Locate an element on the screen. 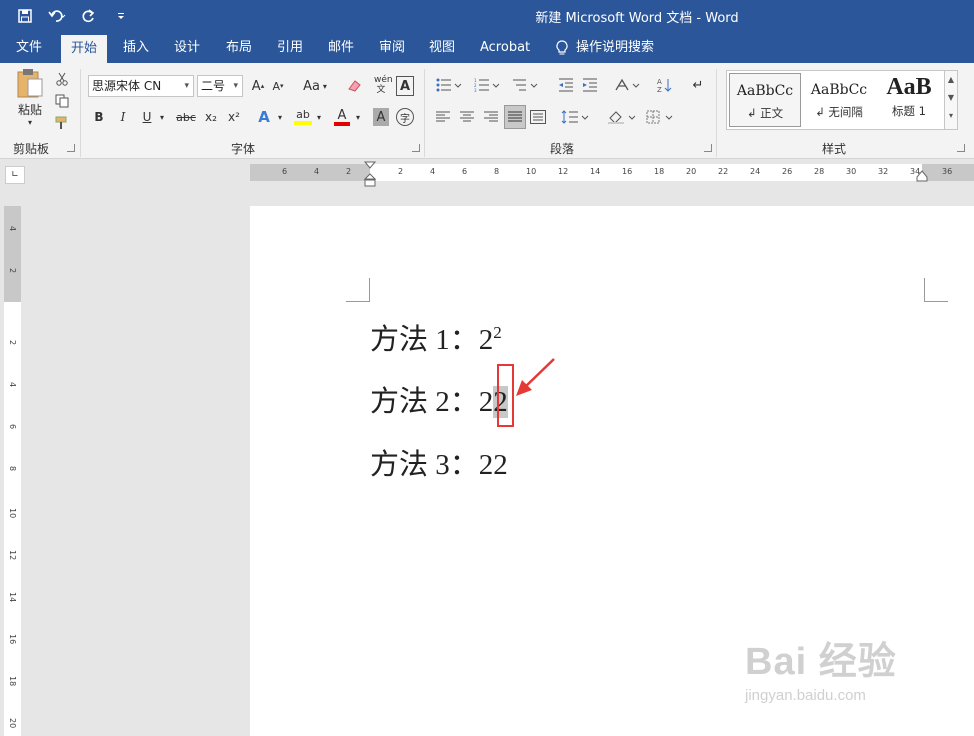  tab-insert: 插入 is located at coordinates (136, 48).